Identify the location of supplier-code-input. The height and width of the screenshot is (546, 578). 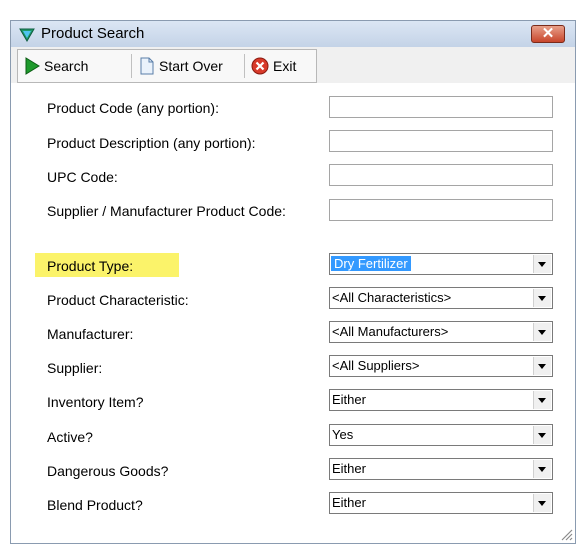
(441, 210).